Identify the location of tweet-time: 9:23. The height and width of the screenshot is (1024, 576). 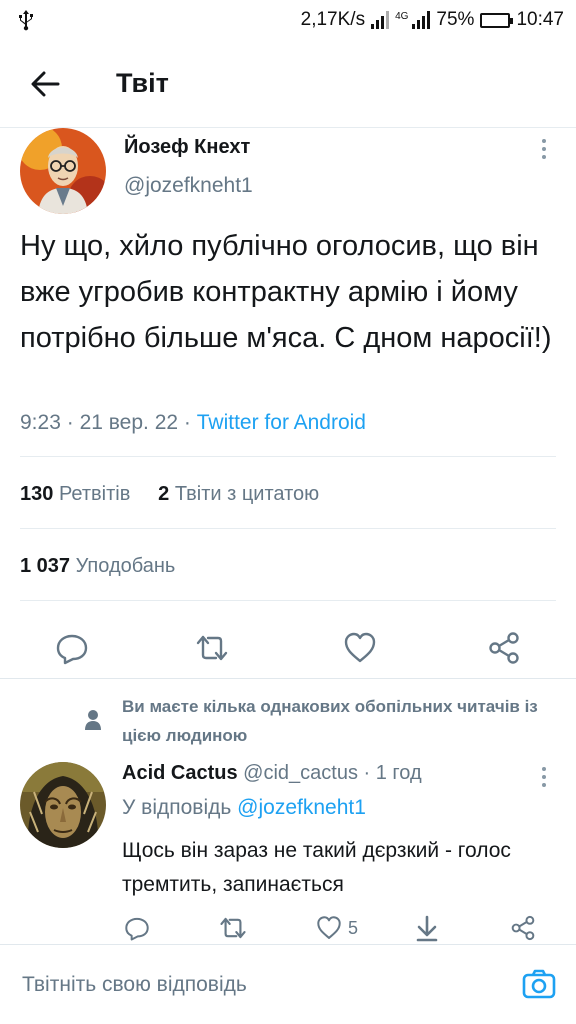
(40, 422).